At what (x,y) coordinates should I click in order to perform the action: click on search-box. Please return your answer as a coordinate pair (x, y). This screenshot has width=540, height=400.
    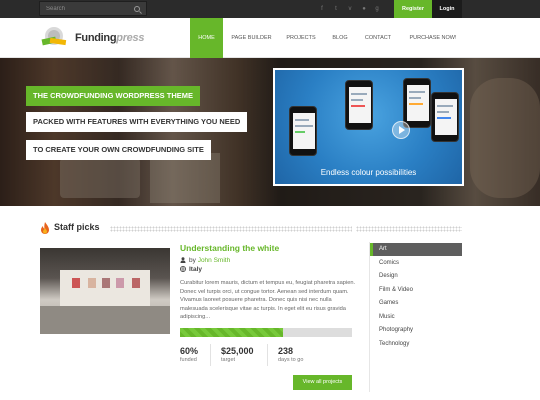
    Looking at the image, I should click on (93, 8).